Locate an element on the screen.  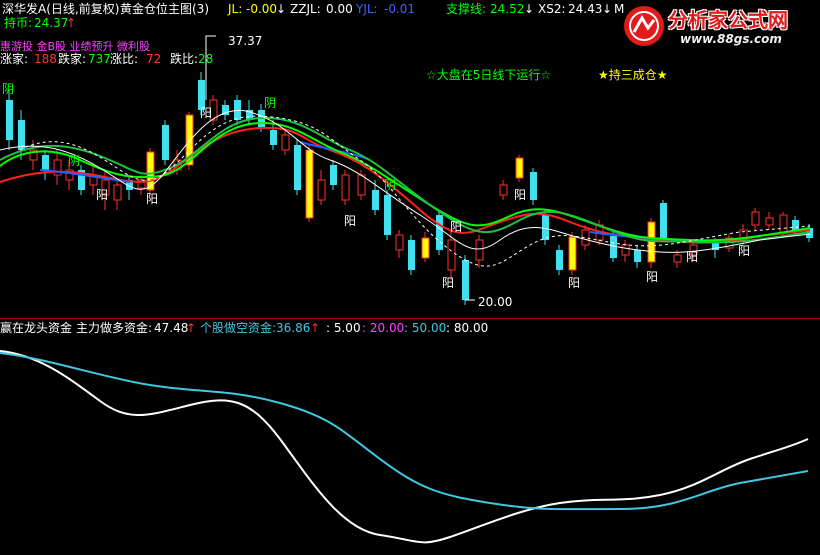
stock-short-label: 个股做空资金: is located at coordinates (238, 328).